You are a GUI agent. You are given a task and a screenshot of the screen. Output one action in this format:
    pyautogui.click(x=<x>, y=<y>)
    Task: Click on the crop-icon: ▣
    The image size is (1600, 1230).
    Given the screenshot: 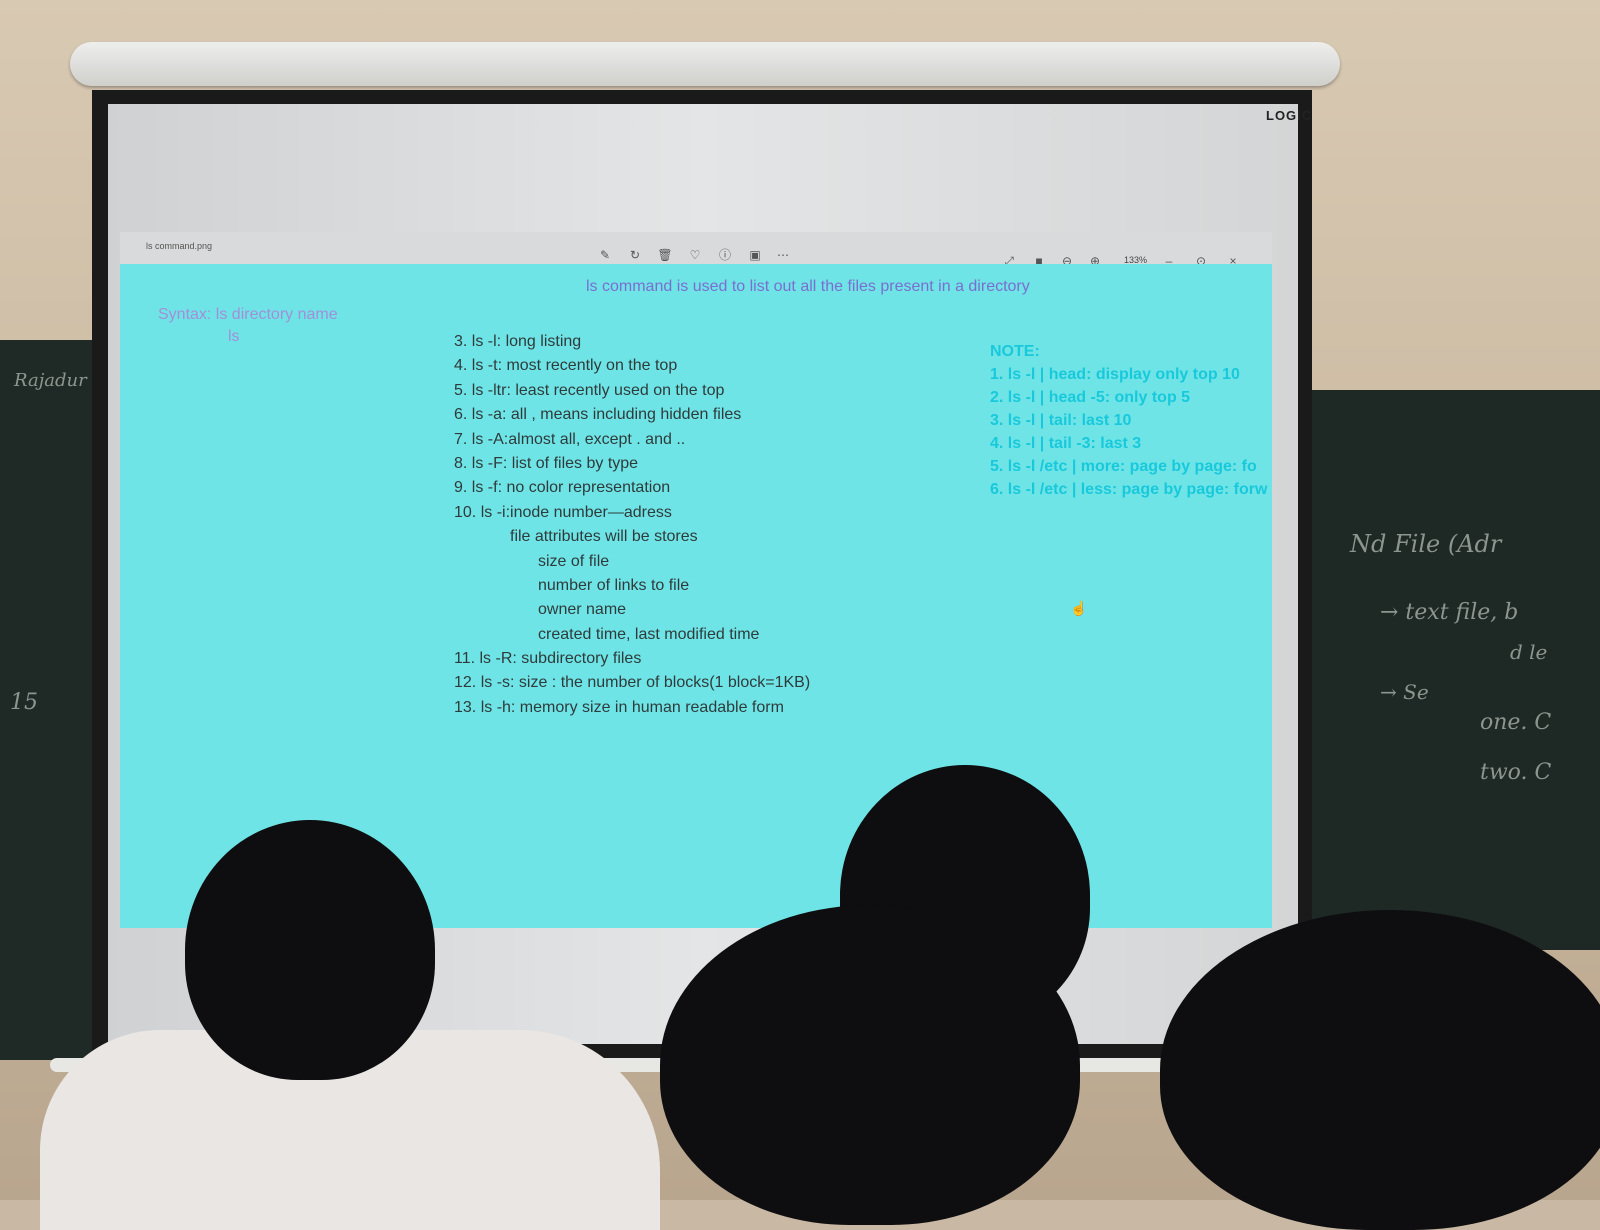 What is the action you would take?
    pyautogui.click(x=755, y=255)
    